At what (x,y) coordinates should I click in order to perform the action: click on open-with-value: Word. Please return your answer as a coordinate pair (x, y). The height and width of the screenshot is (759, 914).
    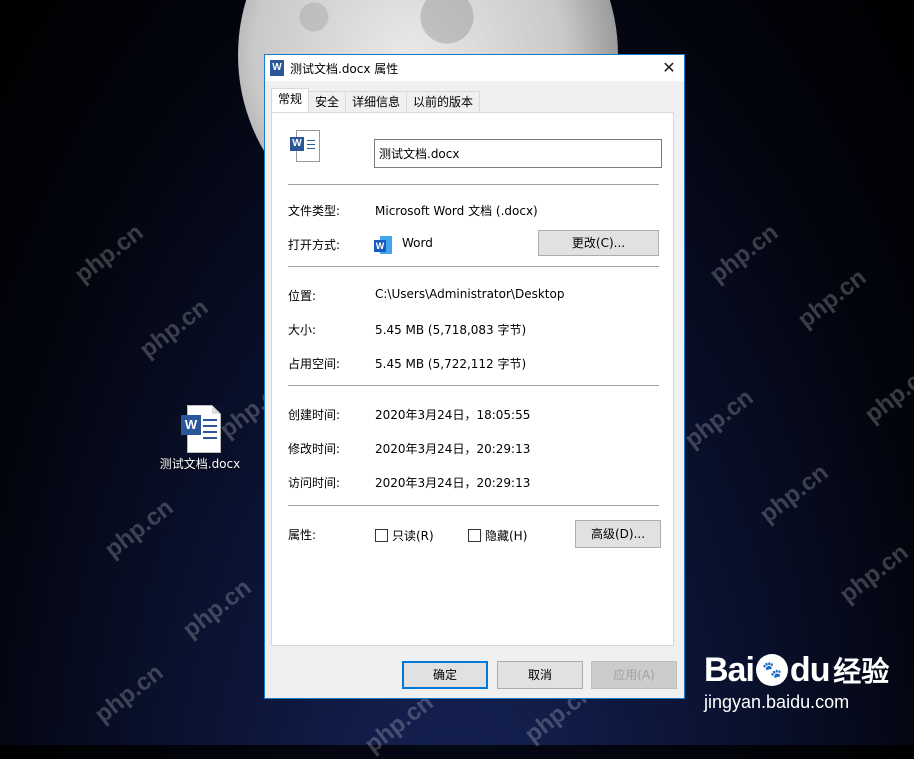
    Looking at the image, I should click on (417, 243).